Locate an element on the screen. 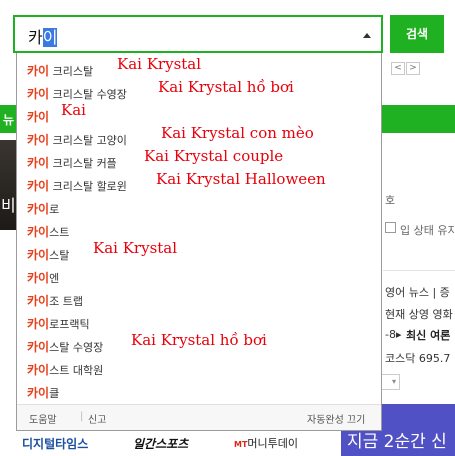 This screenshot has width=455, height=456. suggestion-rest: 클 is located at coordinates (54, 393).